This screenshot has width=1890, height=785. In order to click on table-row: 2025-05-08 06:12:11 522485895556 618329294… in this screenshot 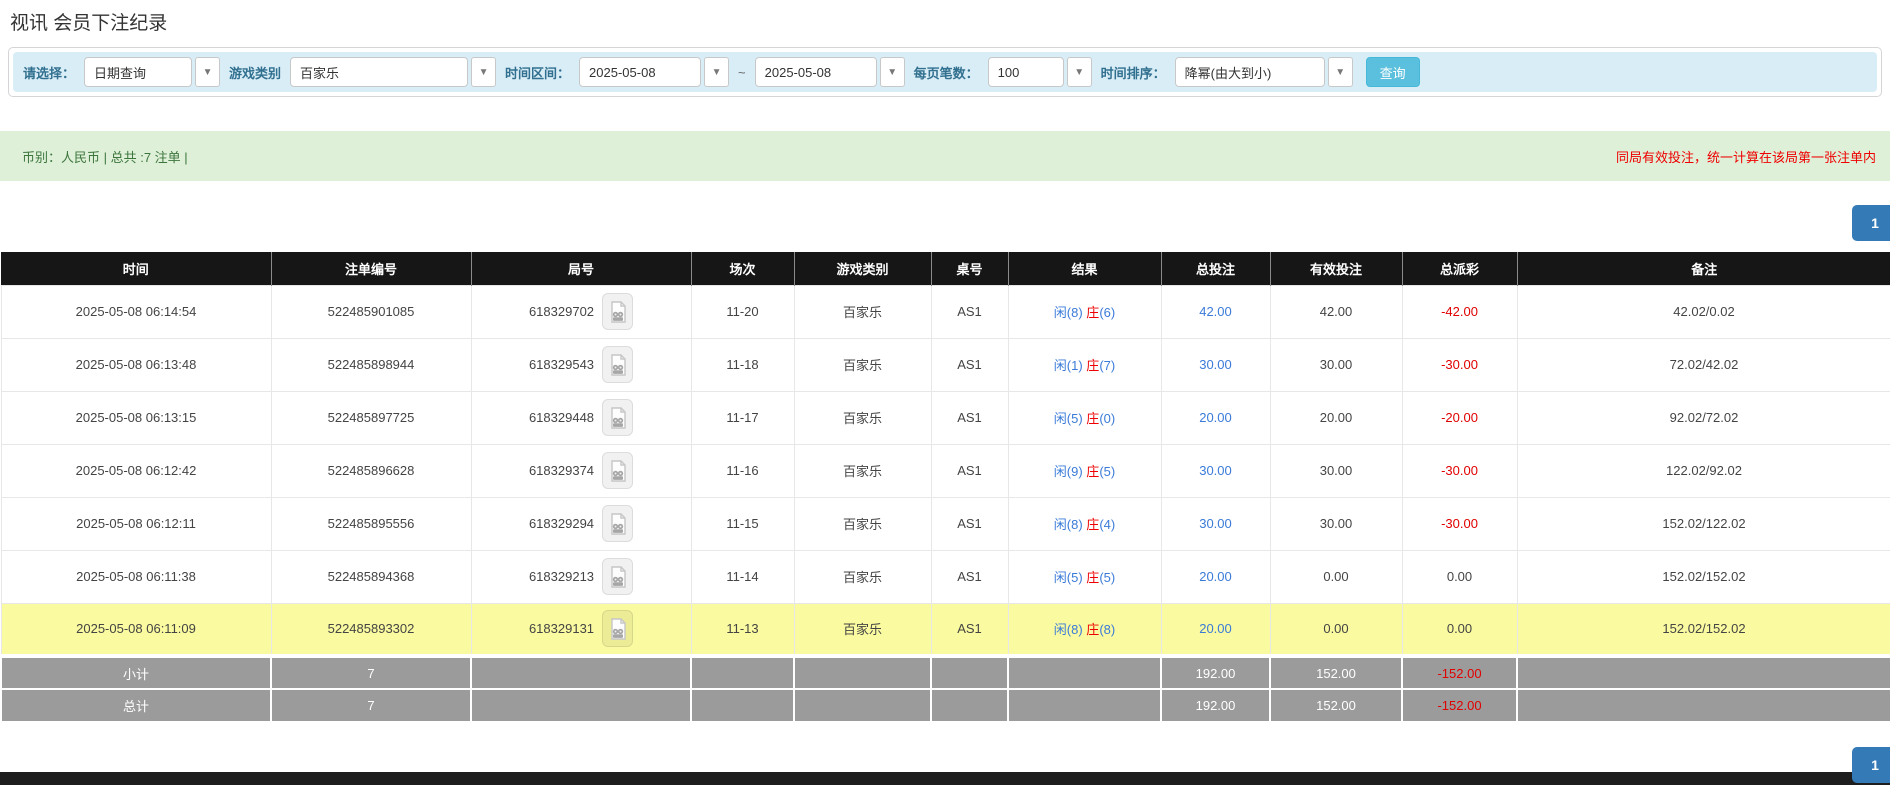, I will do `click(945, 523)`.